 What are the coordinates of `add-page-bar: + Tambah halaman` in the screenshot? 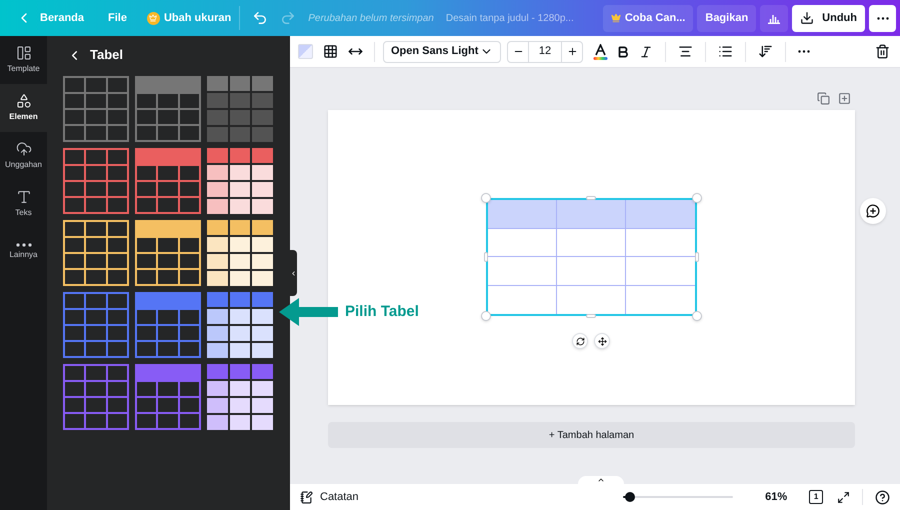 It's located at (591, 435).